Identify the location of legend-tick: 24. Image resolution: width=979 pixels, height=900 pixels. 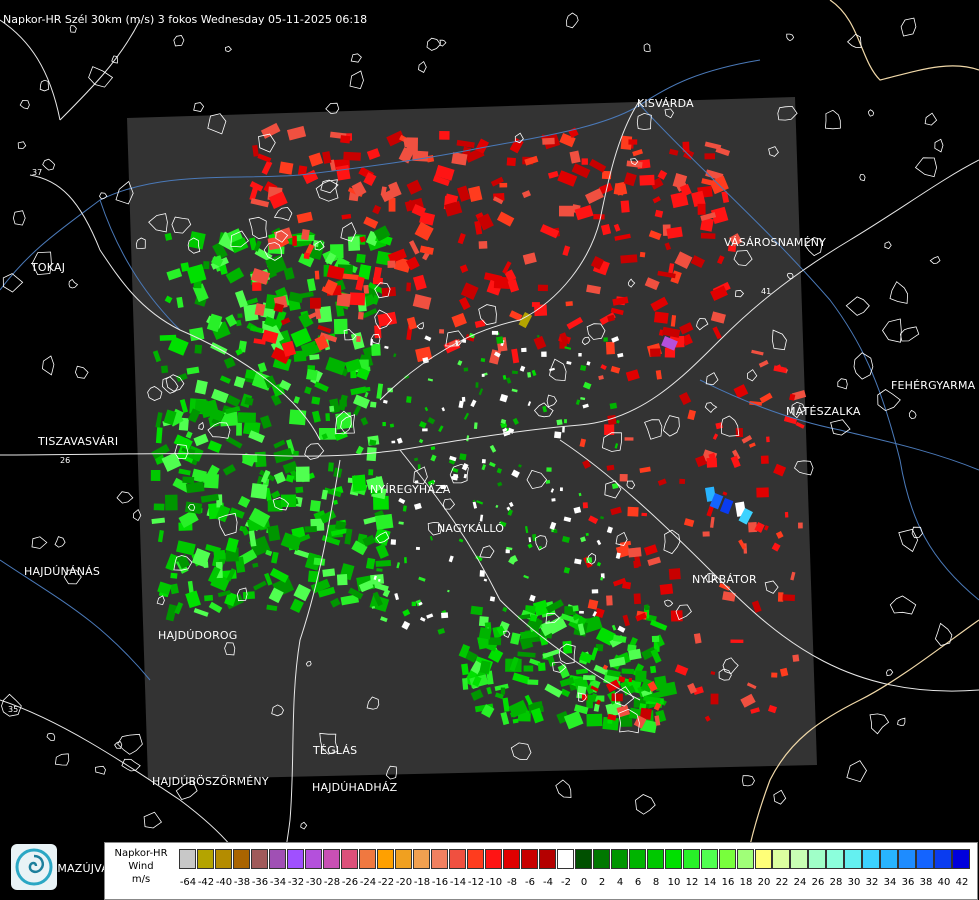
(800, 882).